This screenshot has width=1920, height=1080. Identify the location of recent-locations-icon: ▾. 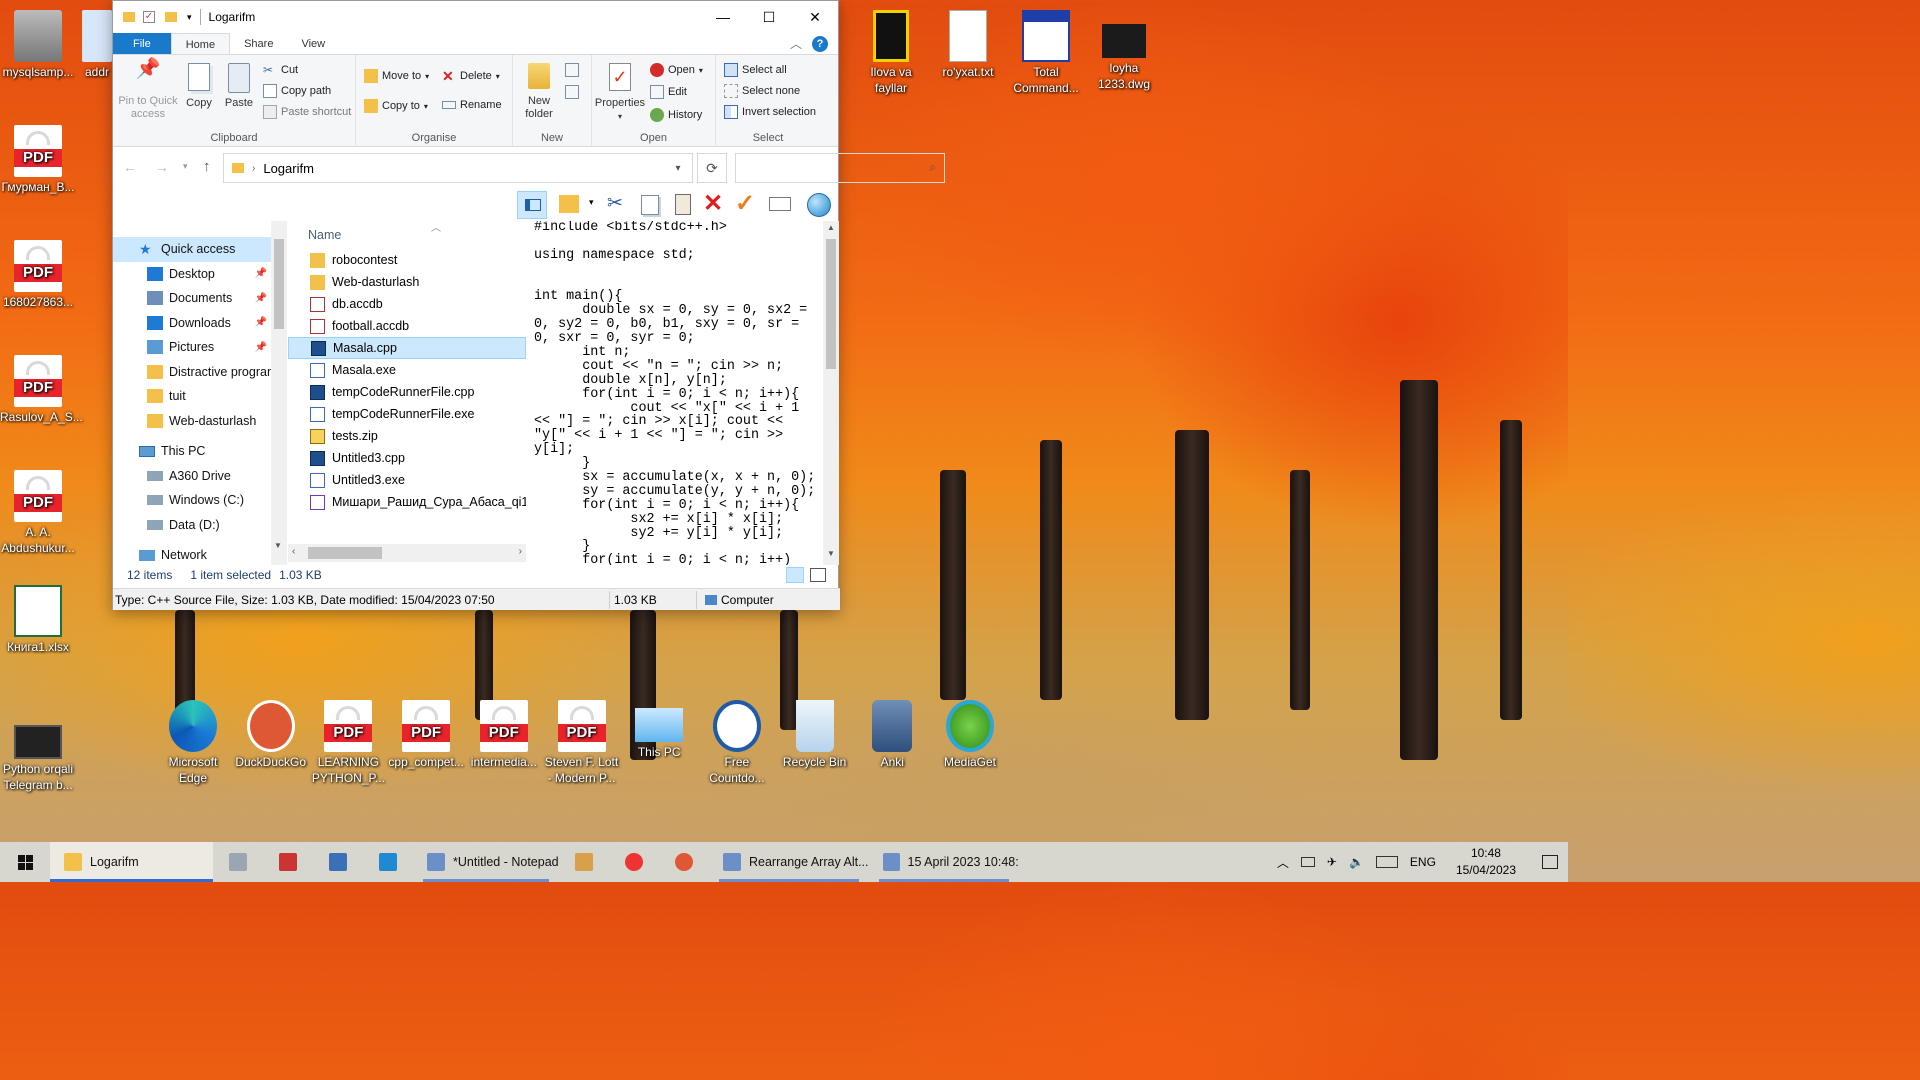
(185, 166).